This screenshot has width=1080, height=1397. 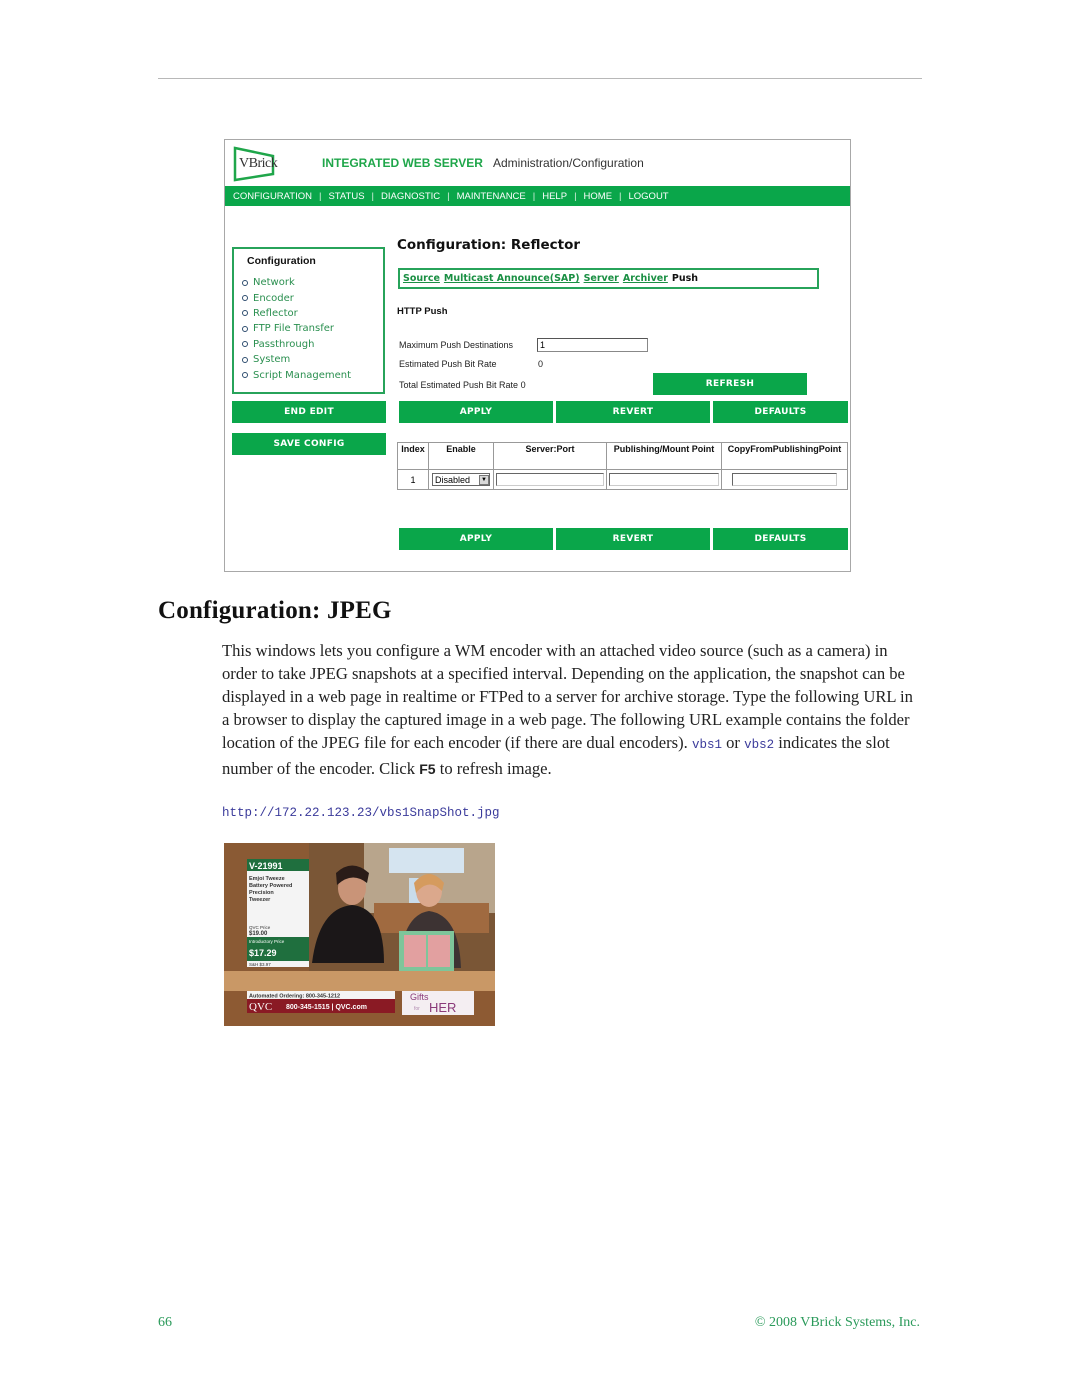 I want to click on nav-diagnostic: DIAGNOSTIC, so click(x=410, y=196).